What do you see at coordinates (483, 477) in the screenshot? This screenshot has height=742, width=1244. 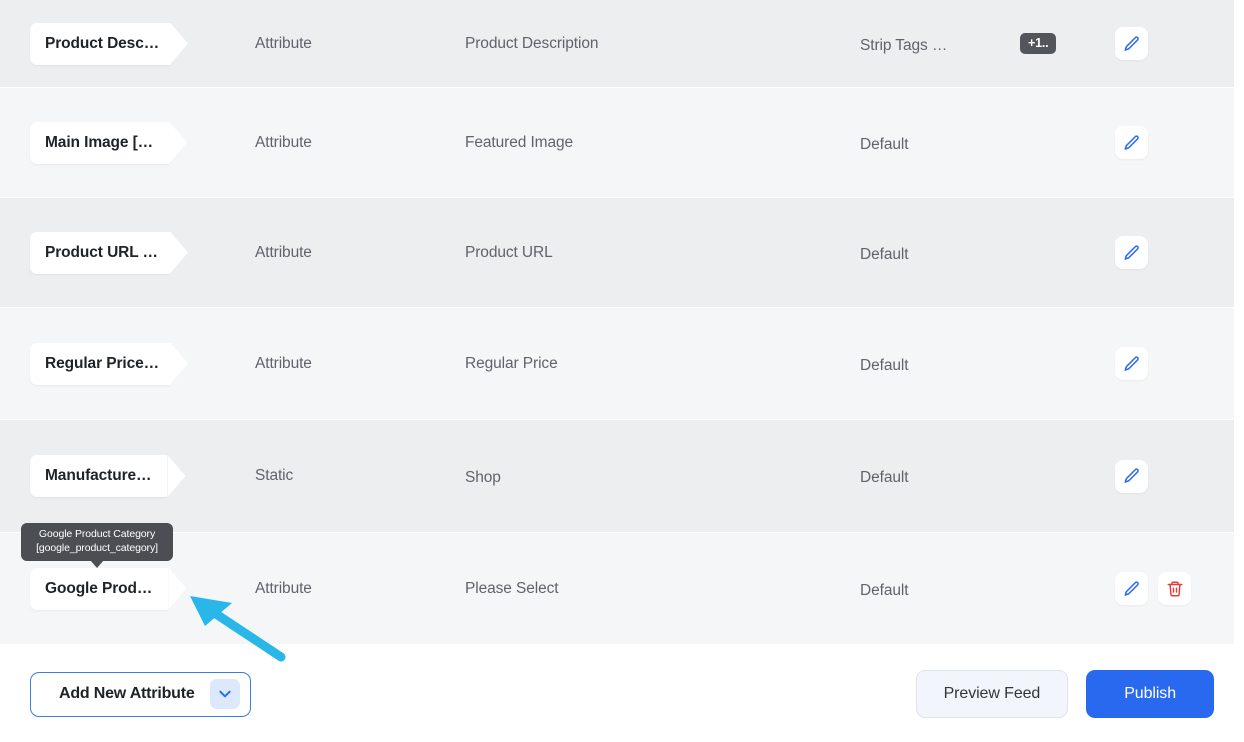 I see `attribute-value-cell: Shop` at bounding box center [483, 477].